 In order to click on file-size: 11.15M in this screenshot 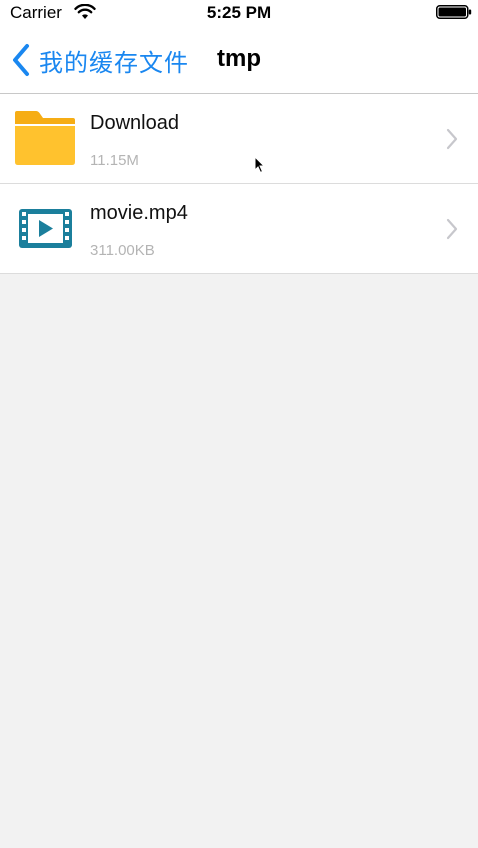, I will do `click(114, 160)`.